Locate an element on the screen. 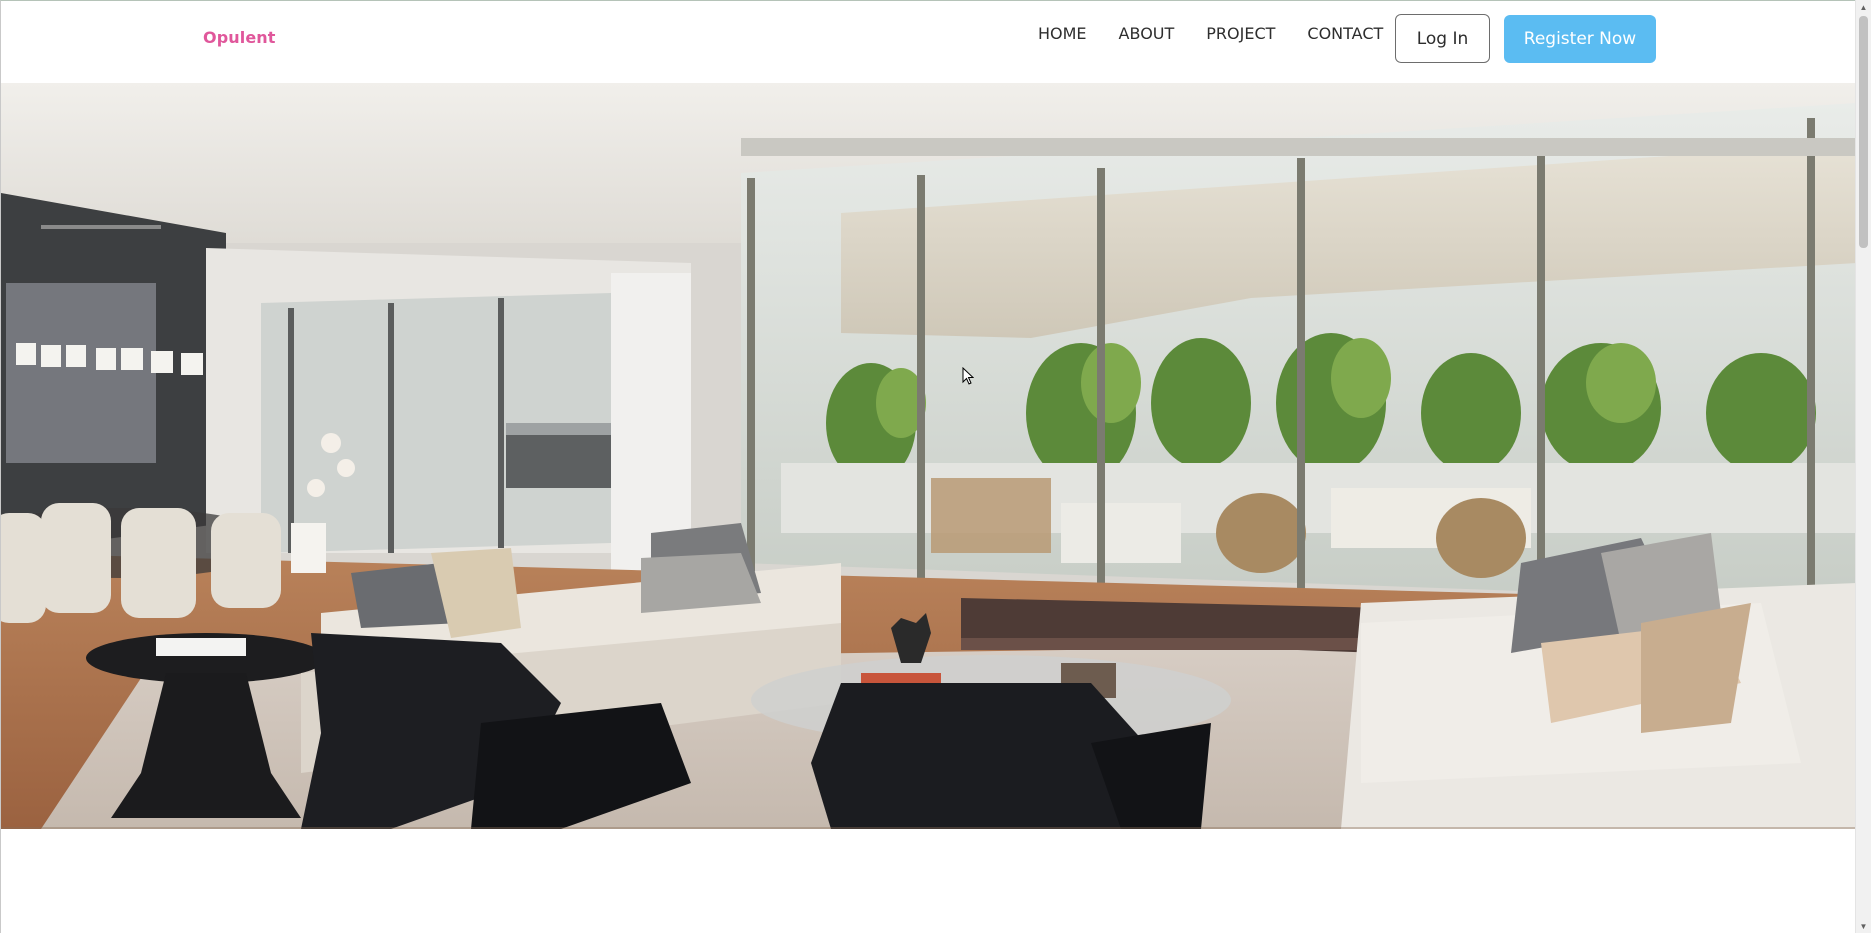  nav-link-project: PROJECT is located at coordinates (1240, 34).